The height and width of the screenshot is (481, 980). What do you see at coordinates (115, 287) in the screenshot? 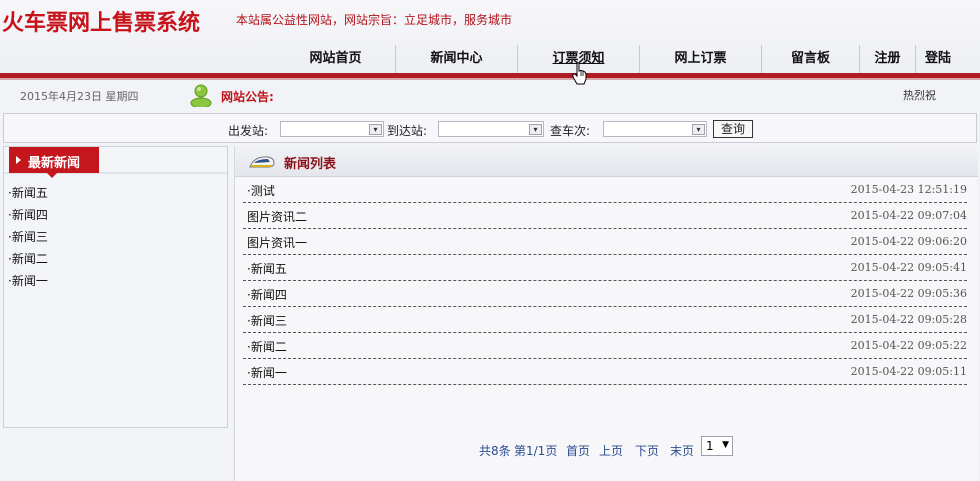
I see `latest-news-sidebar: 最新新闻 ·新闻五 ·新闻四 ·新闻三 ·新闻二 ·新闻一` at bounding box center [115, 287].